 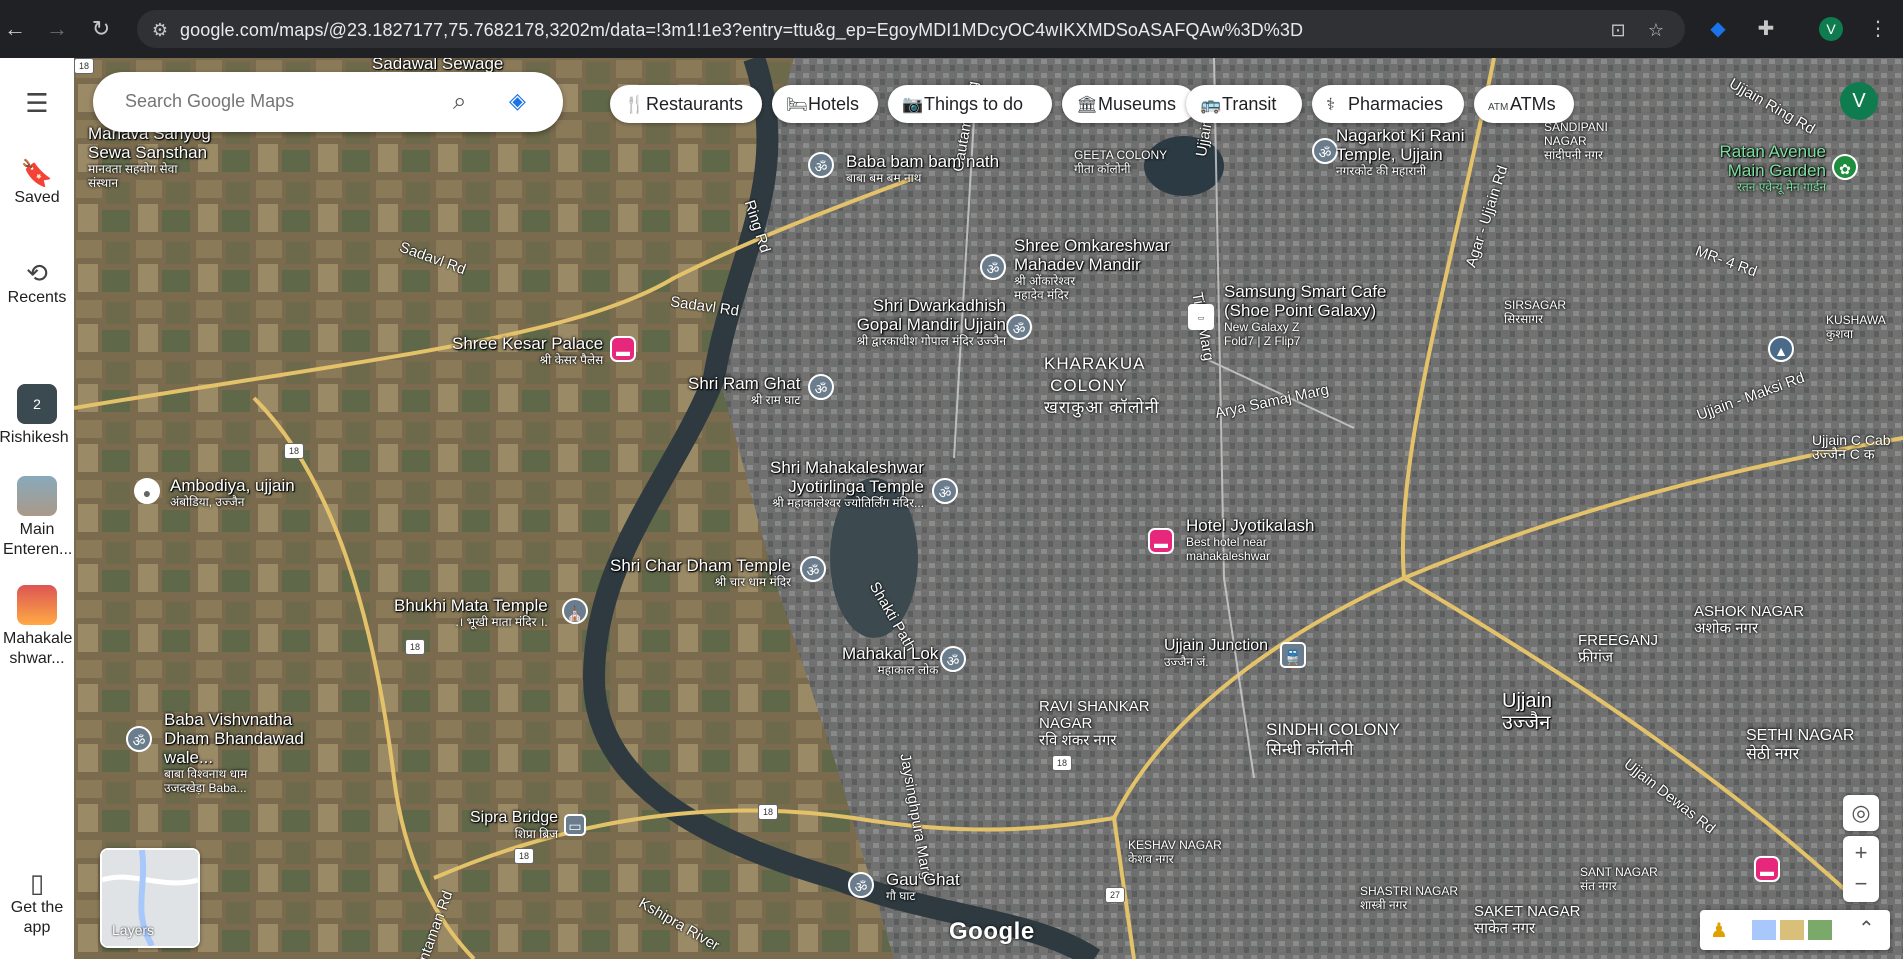 I want to click on place-label: Shri Ram Ghat श्री राम घाट, so click(x=744, y=390).